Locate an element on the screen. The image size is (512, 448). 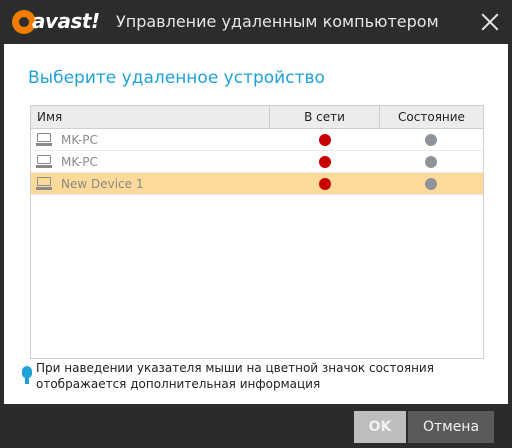
ok-button: OK is located at coordinates (380, 427).